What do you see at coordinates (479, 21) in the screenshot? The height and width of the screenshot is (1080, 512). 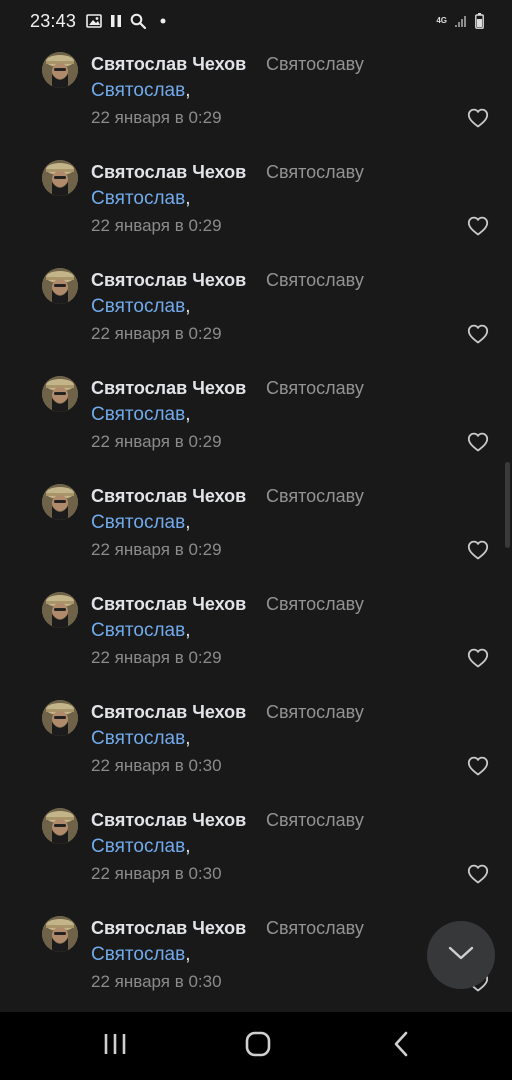 I see `battery-icon` at bounding box center [479, 21].